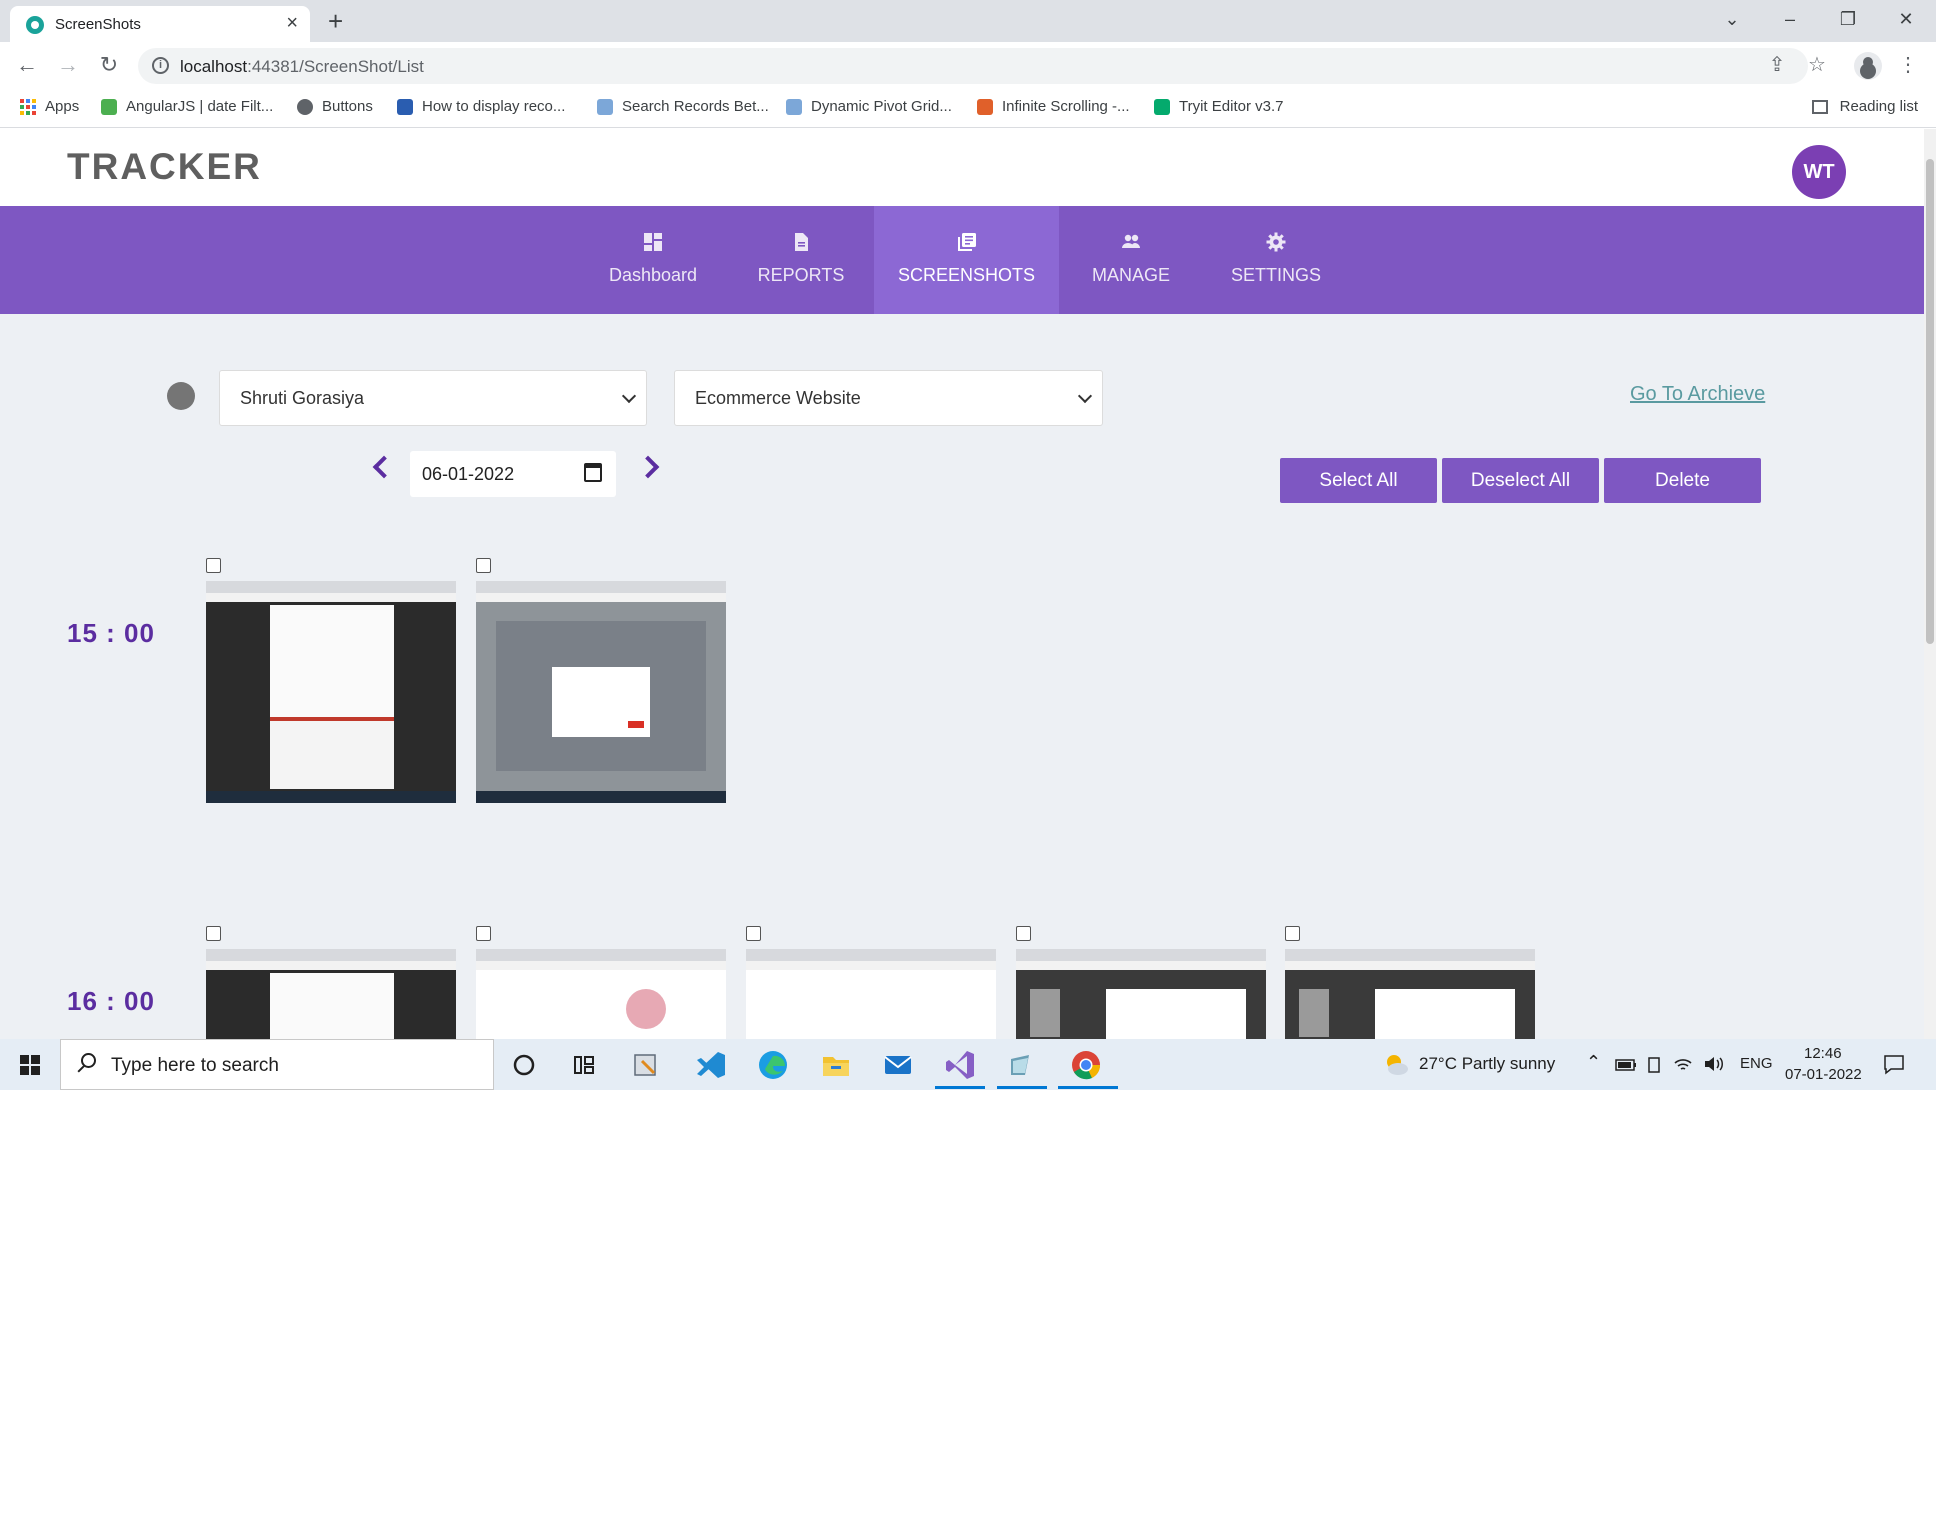 This screenshot has width=1936, height=1536. What do you see at coordinates (524, 1065) in the screenshot?
I see `cortana-icon` at bounding box center [524, 1065].